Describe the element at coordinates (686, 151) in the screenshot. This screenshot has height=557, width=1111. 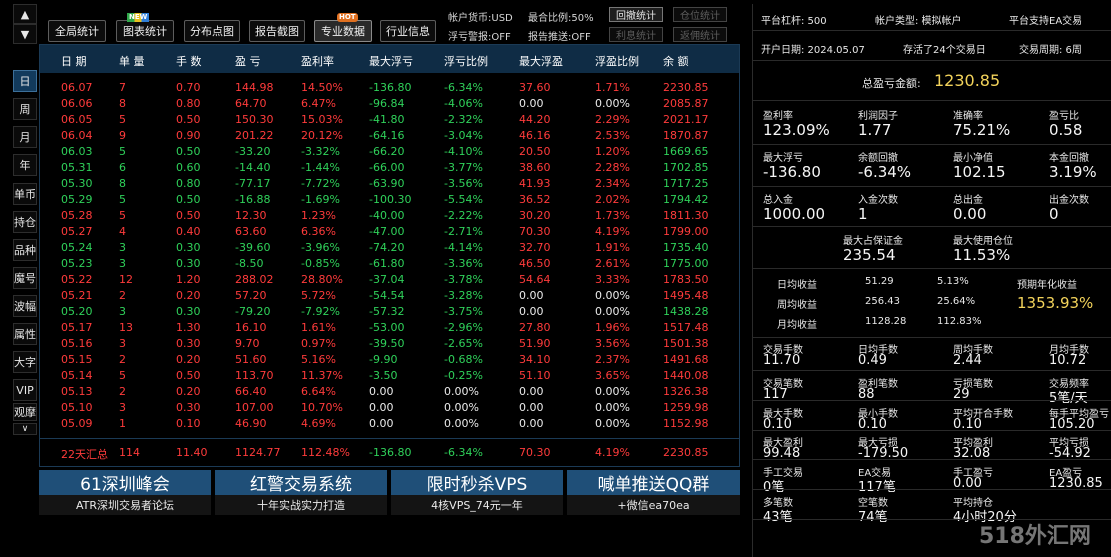
I see `table-cell: 1669.65` at that location.